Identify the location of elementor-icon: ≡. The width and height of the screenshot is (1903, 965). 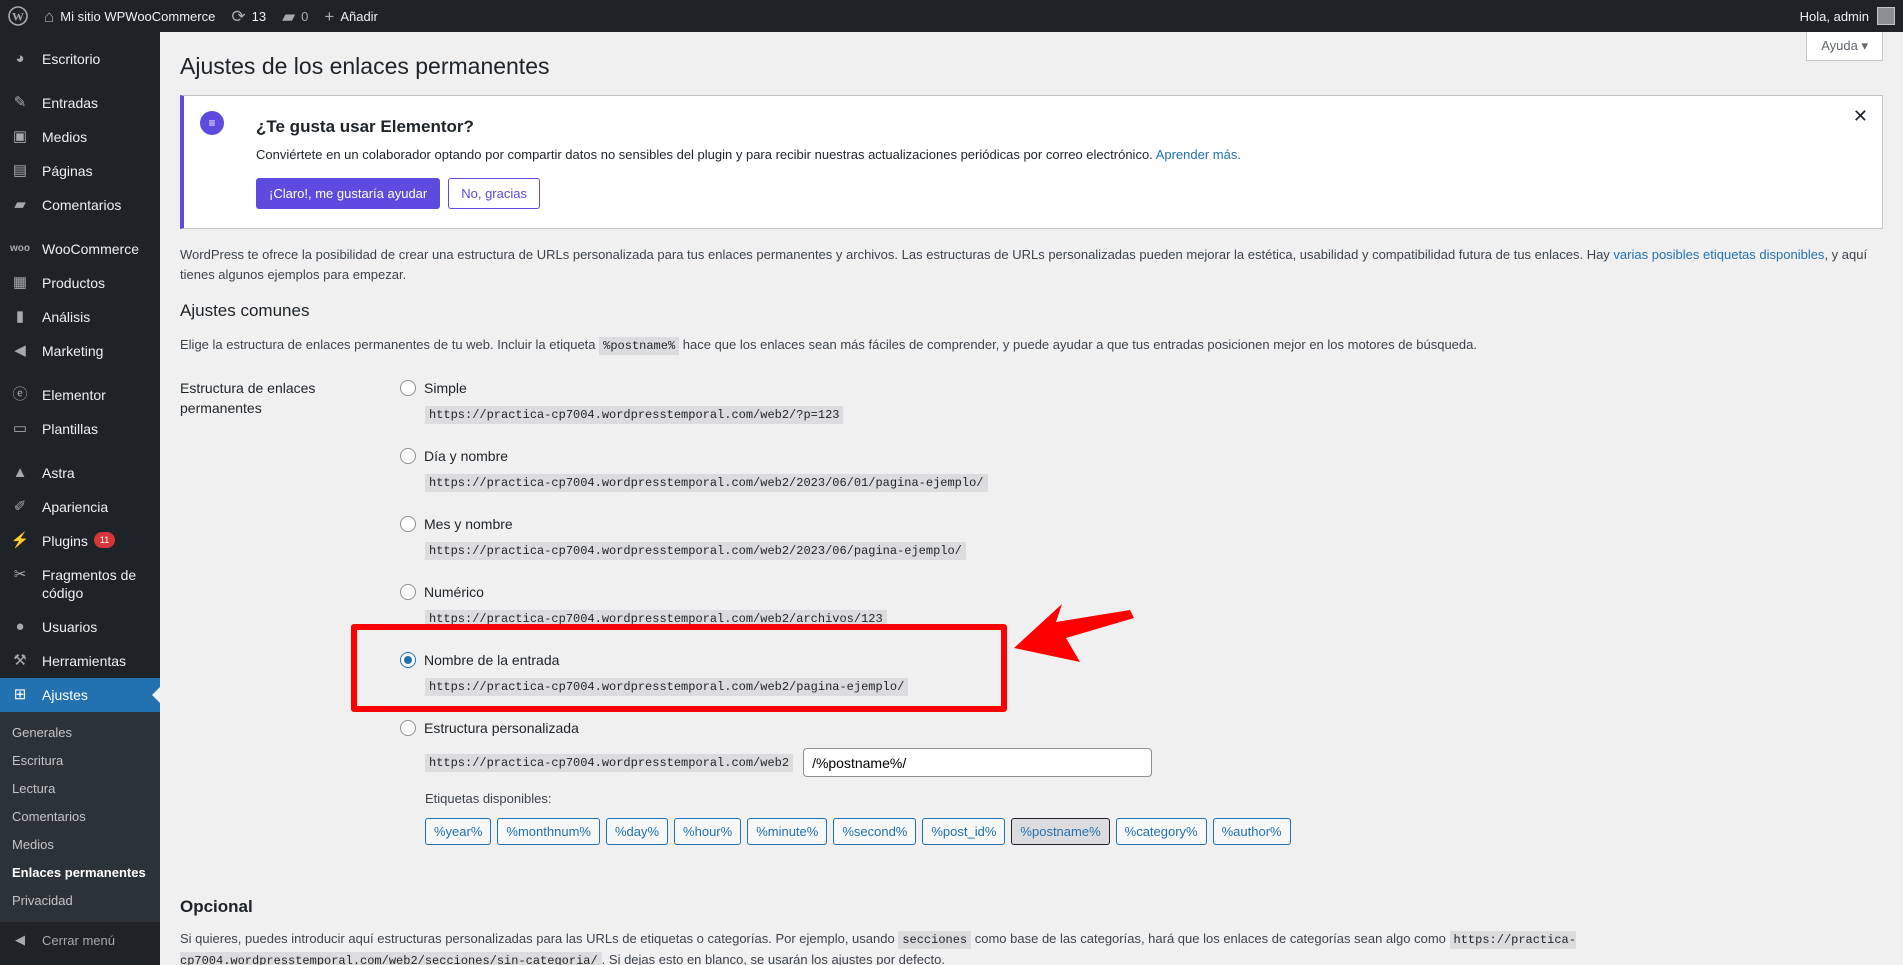
(212, 123).